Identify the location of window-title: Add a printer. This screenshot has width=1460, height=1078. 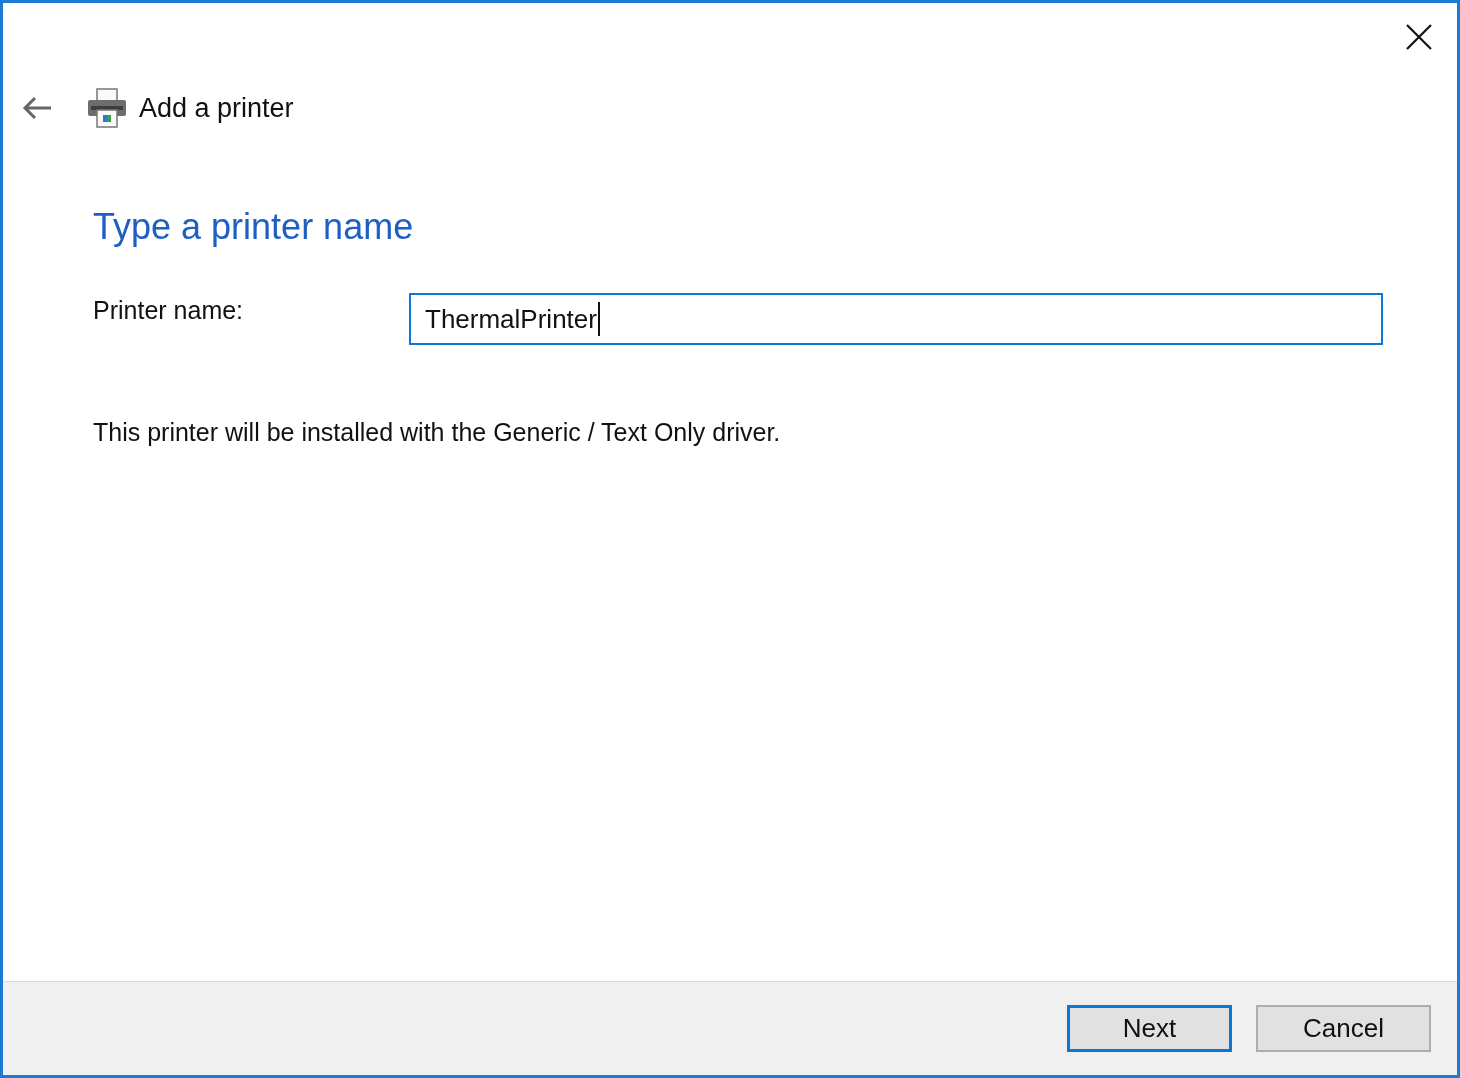
(216, 108).